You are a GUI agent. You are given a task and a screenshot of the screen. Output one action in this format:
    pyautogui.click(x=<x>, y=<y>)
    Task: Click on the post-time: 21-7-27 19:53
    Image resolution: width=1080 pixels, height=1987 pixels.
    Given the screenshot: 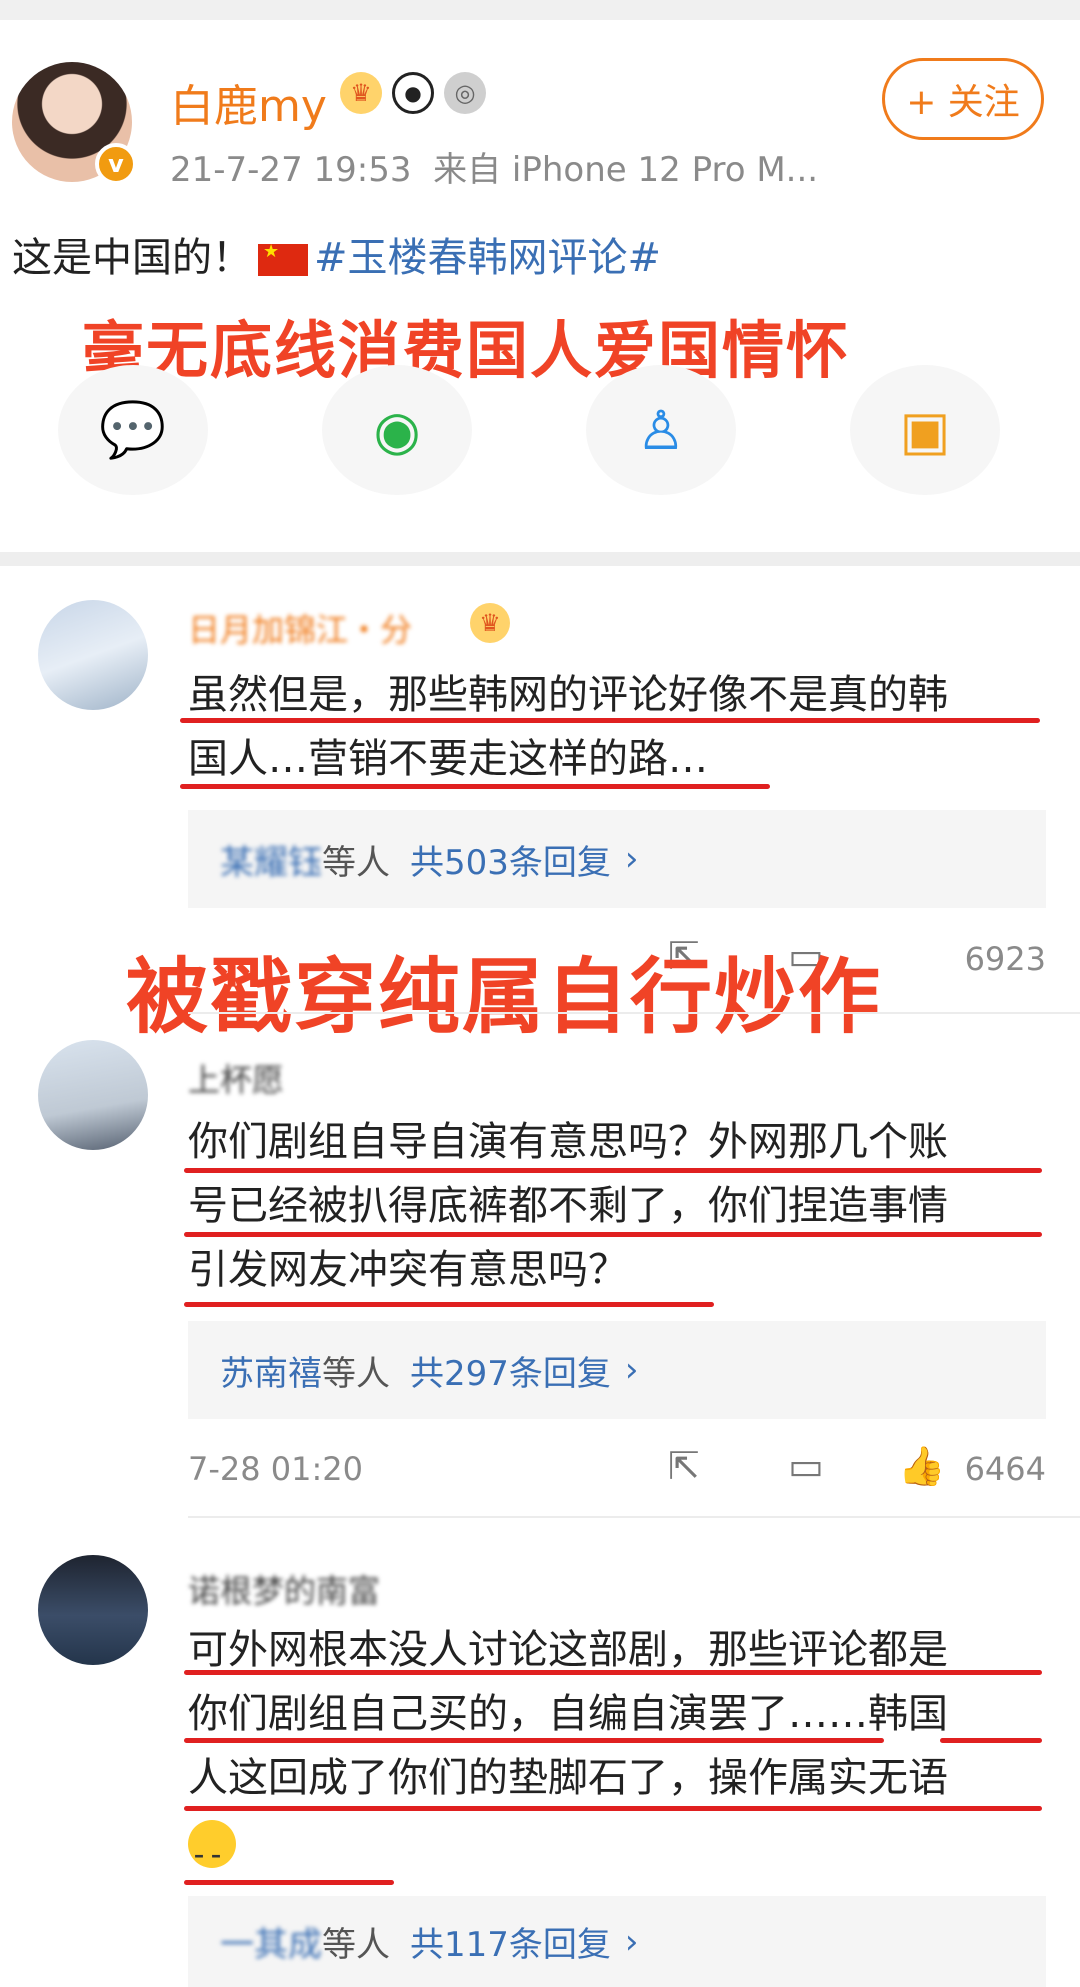 What is the action you would take?
    pyautogui.click(x=291, y=170)
    